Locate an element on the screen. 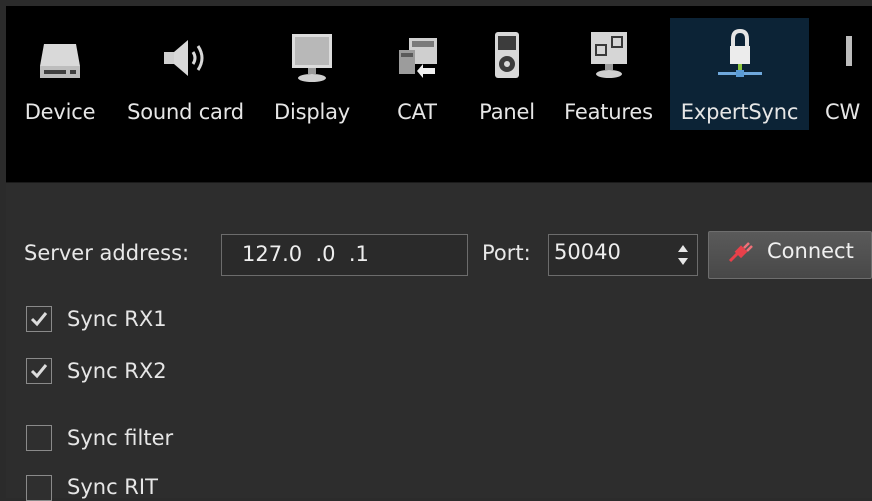 The width and height of the screenshot is (872, 501). tab-cw: CW is located at coordinates (840, 74).